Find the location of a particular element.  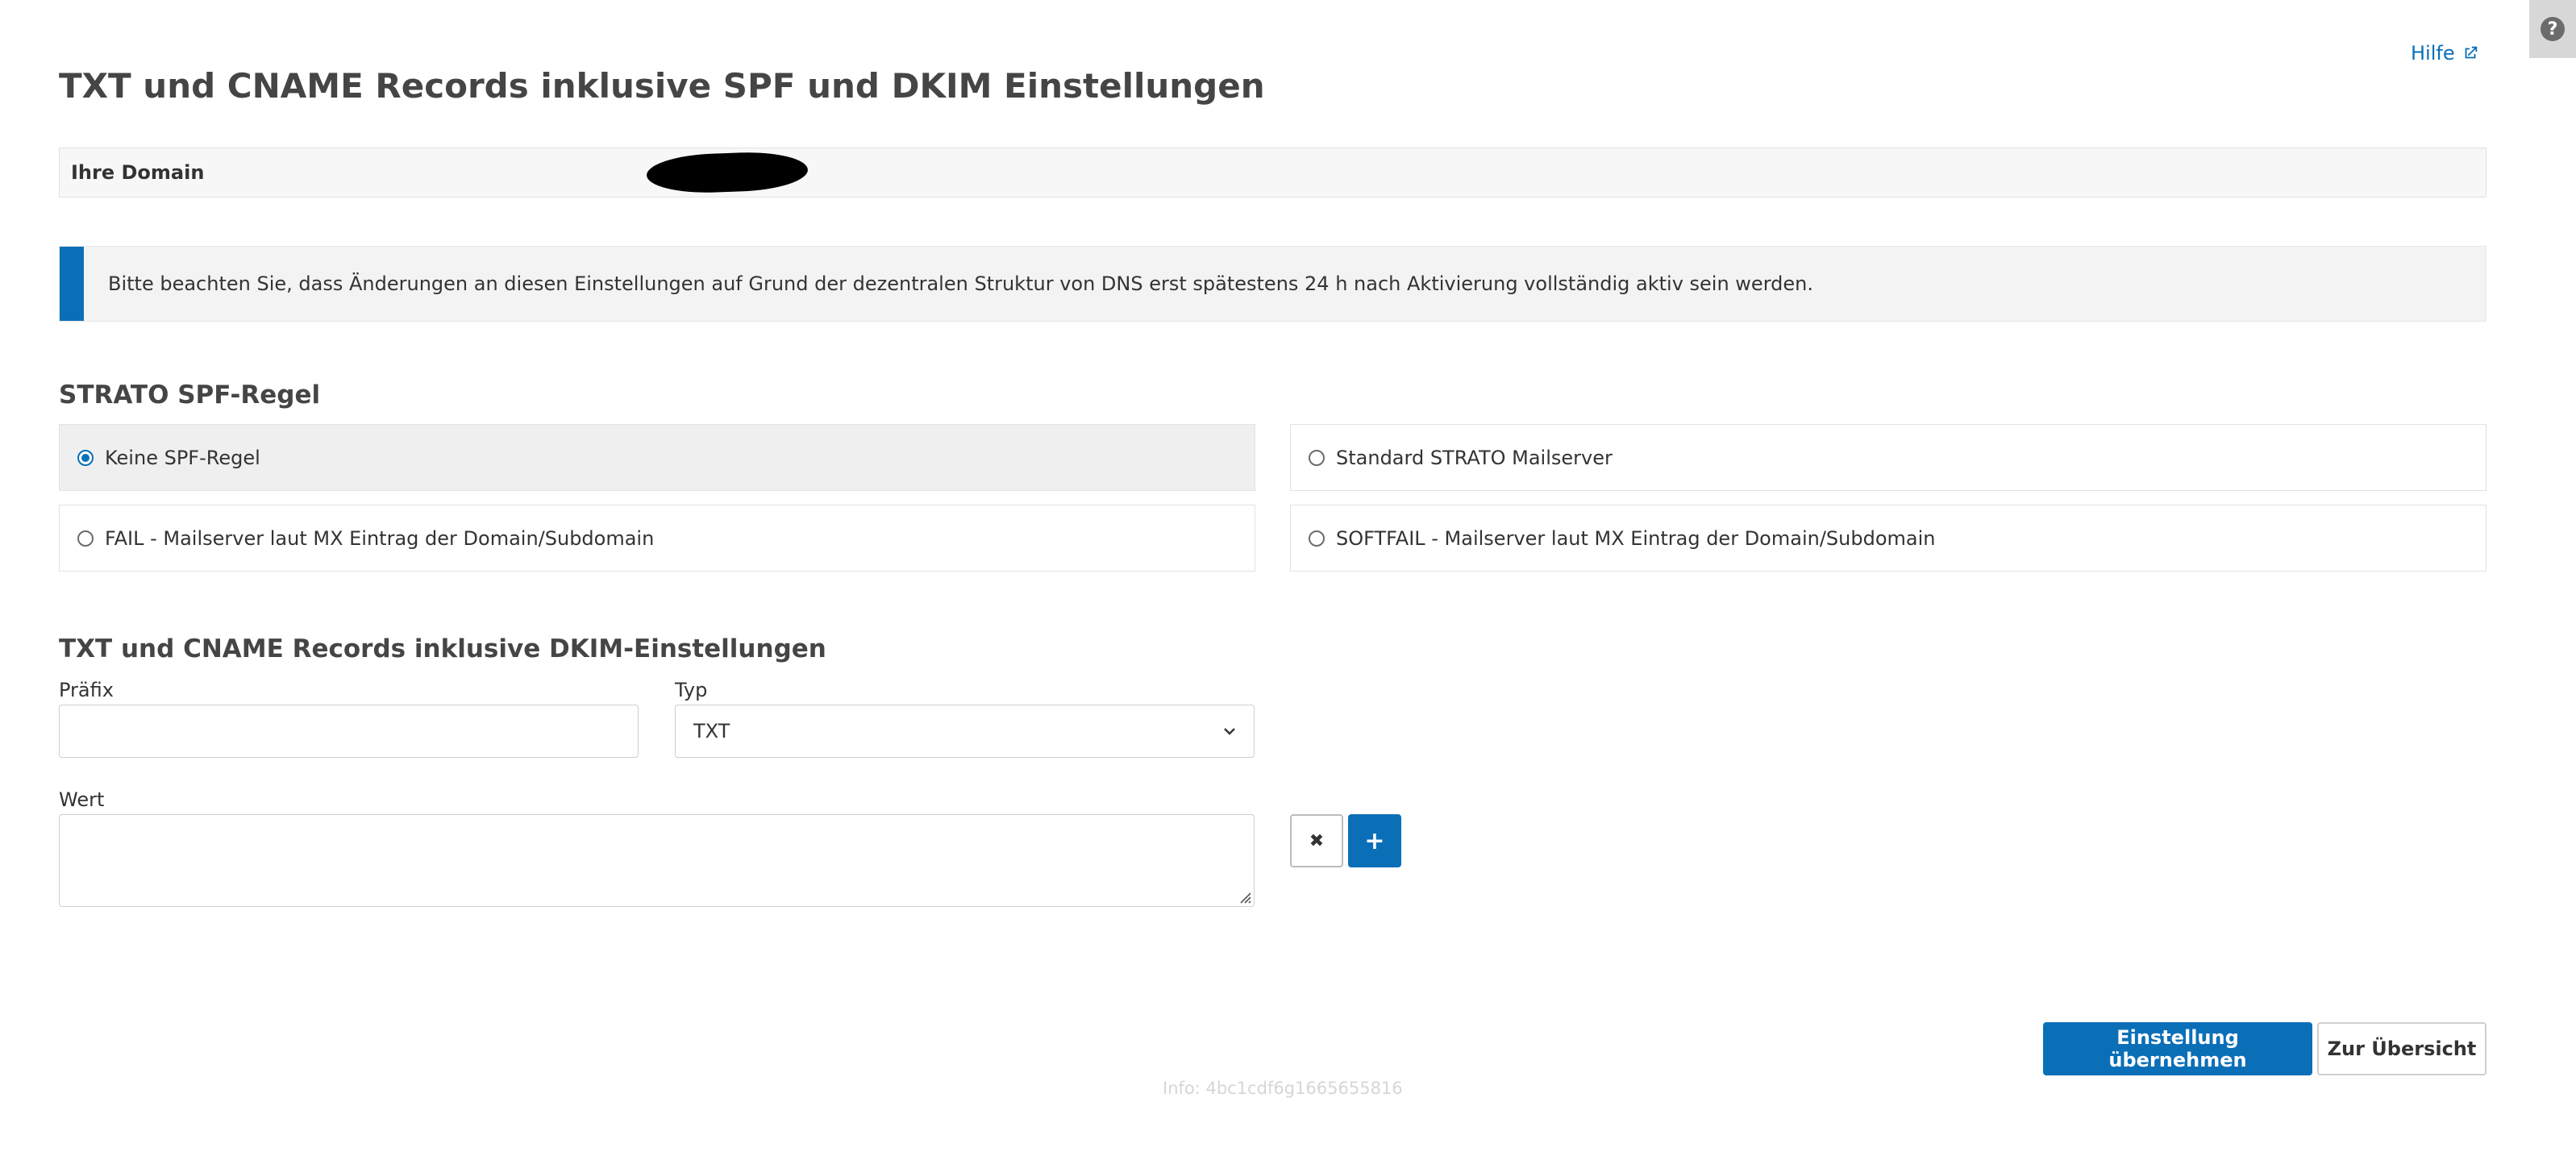

type-select-value: TXT is located at coordinates (711, 731).